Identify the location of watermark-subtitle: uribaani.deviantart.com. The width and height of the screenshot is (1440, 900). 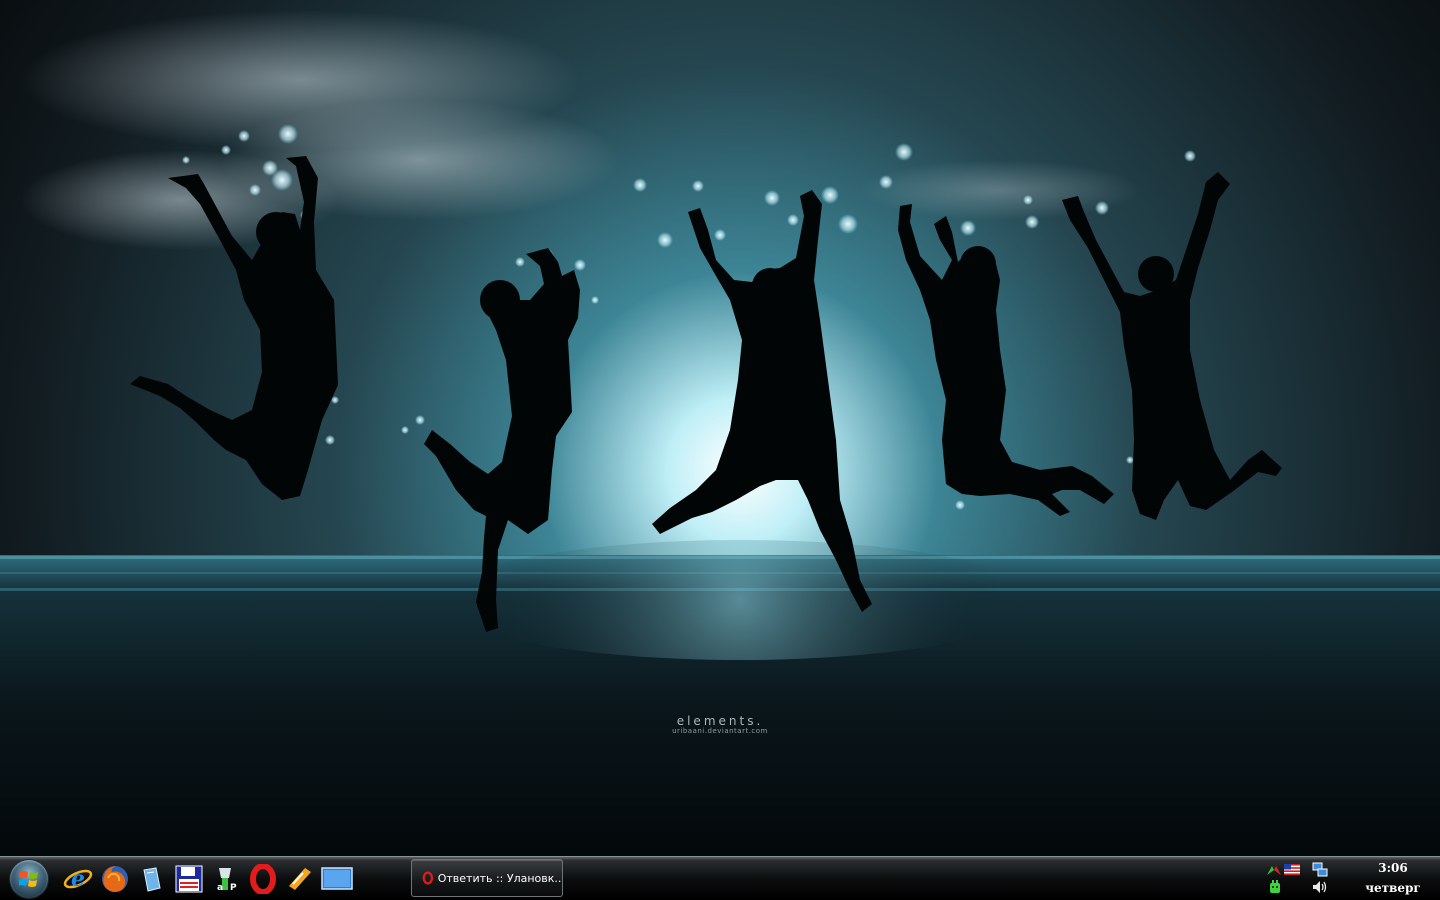
(720, 731).